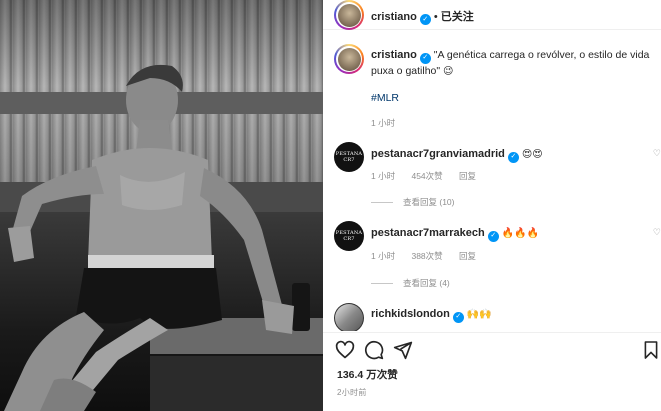  I want to click on caption-time: 1 小时, so click(383, 123).